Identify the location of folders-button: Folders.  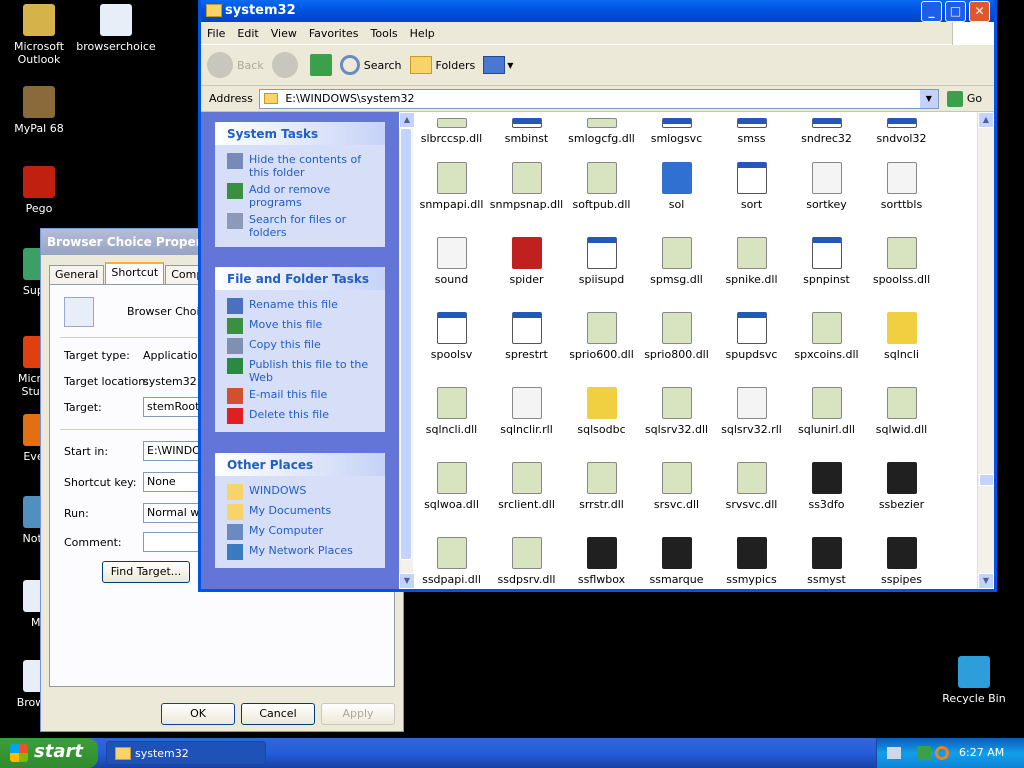
(442, 65).